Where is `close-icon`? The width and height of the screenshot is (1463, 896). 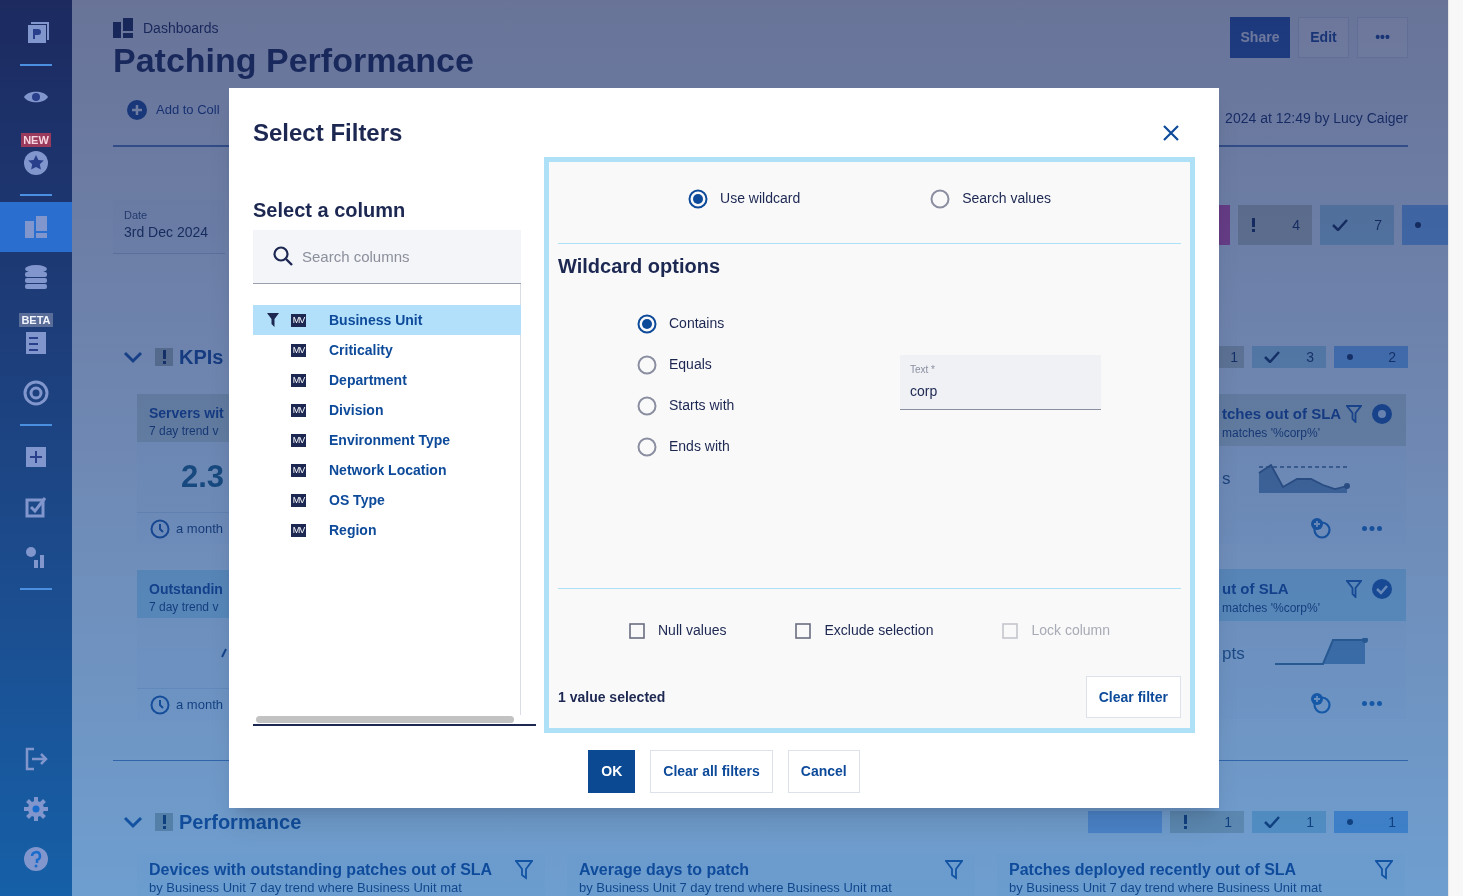 close-icon is located at coordinates (1171, 133).